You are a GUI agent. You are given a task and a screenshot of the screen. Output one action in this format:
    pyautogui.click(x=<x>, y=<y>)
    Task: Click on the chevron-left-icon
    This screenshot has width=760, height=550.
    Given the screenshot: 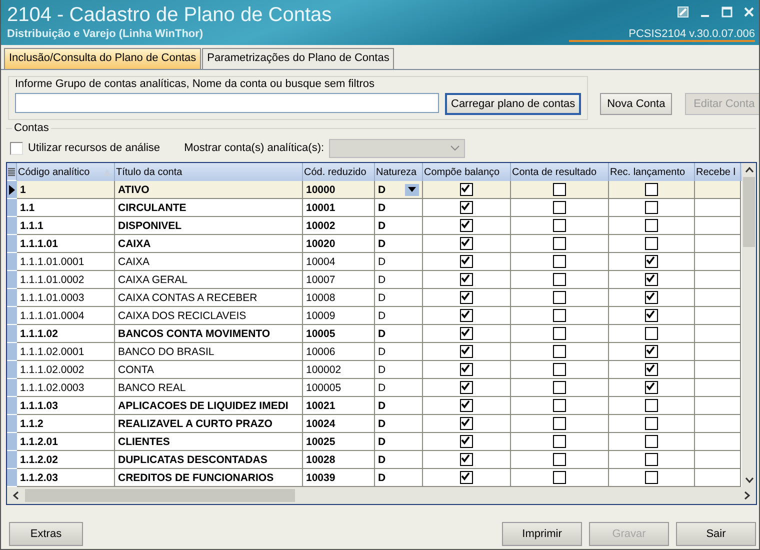 What is the action you would take?
    pyautogui.click(x=16, y=495)
    